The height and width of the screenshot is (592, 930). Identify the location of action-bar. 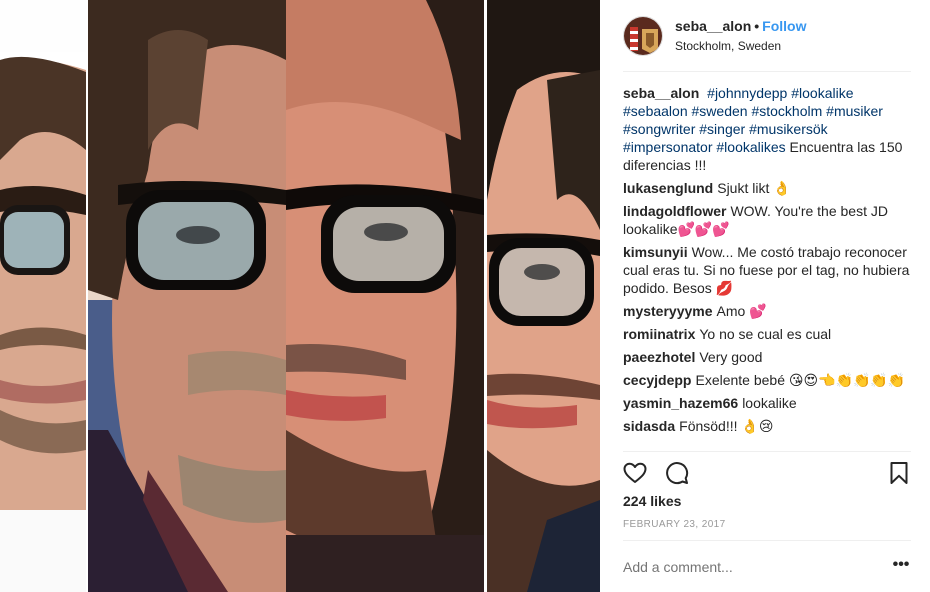
(767, 473).